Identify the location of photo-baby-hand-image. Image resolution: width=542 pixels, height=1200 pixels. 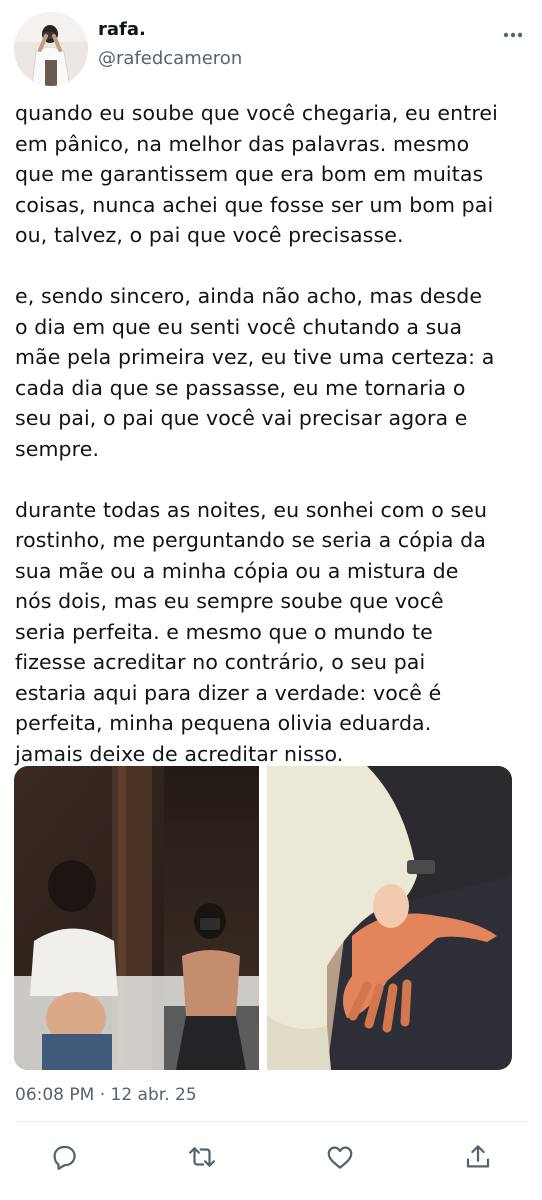
(389, 918).